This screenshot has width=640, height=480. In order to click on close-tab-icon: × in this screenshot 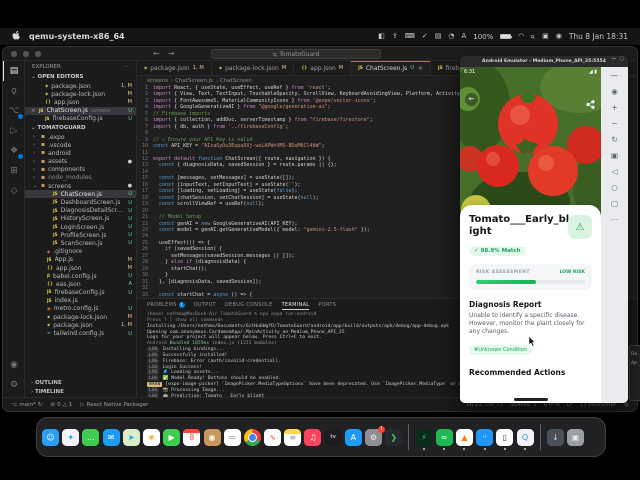, I will do `click(420, 68)`.